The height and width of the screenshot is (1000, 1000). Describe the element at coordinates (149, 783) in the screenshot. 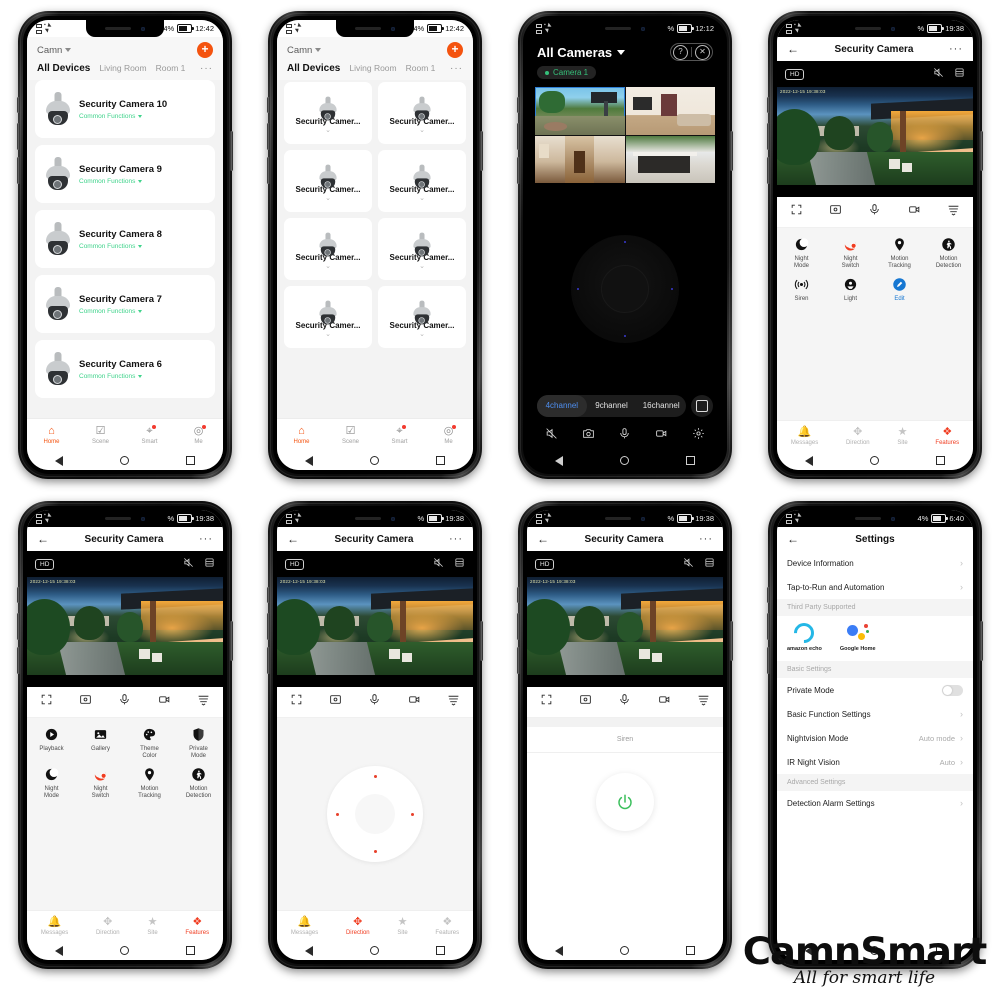

I see `feature-motion-tracking: Motion Tracking` at that location.